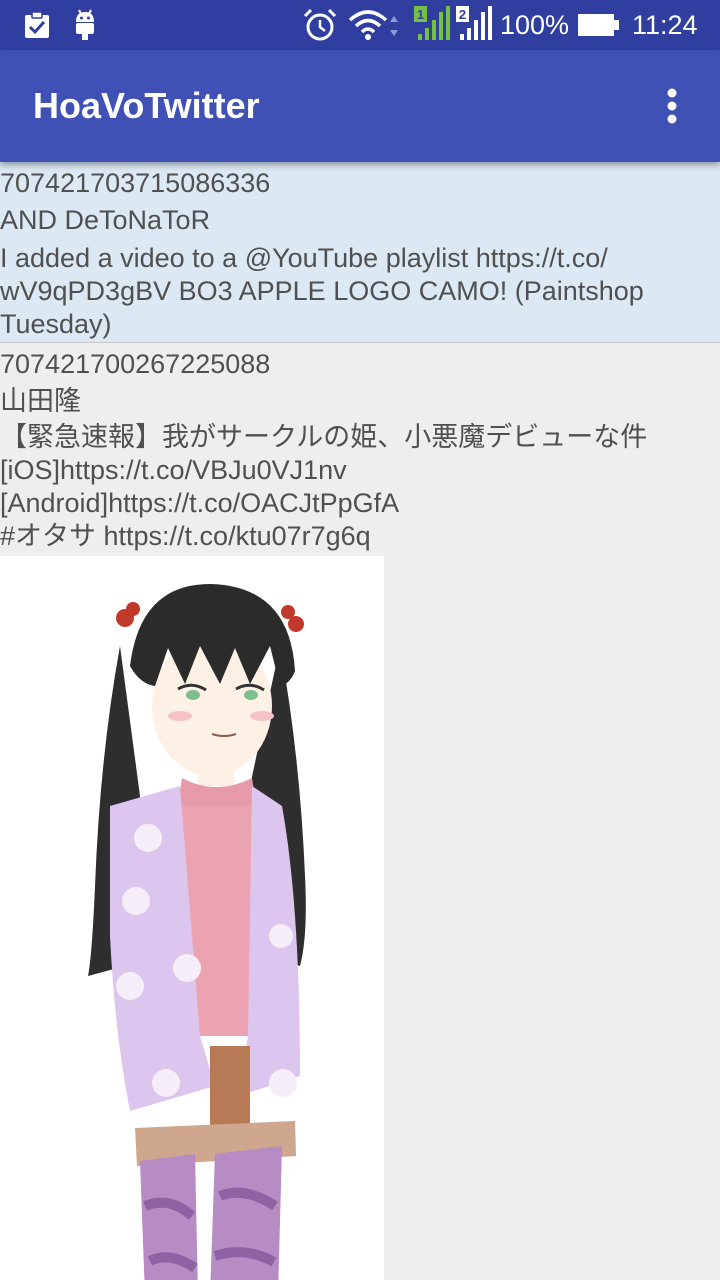 This screenshot has width=720, height=1280. What do you see at coordinates (320, 24) in the screenshot?
I see `alarm-clock-icon` at bounding box center [320, 24].